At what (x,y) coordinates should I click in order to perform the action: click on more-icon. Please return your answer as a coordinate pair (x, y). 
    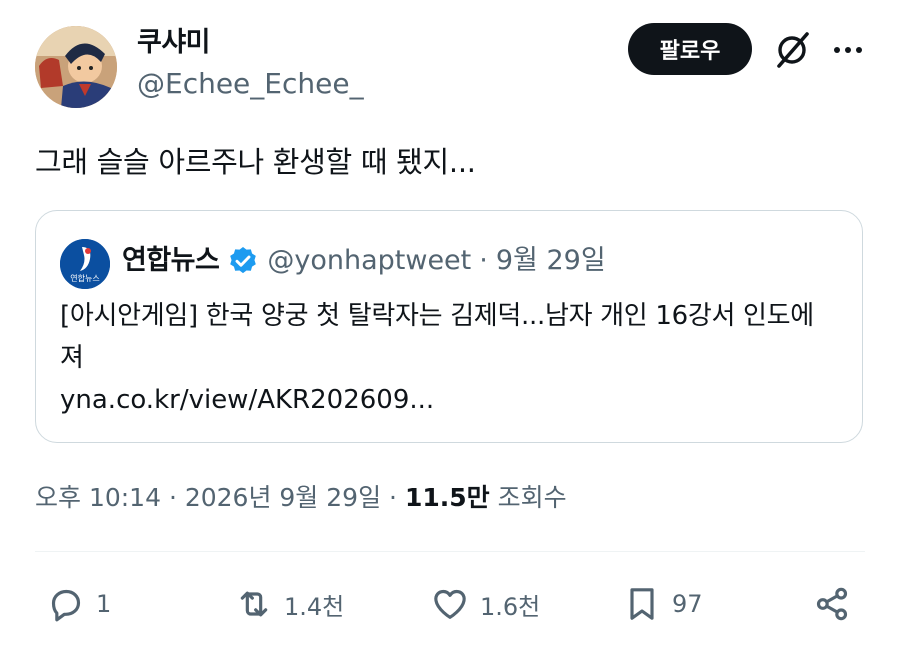
    Looking at the image, I should click on (848, 50).